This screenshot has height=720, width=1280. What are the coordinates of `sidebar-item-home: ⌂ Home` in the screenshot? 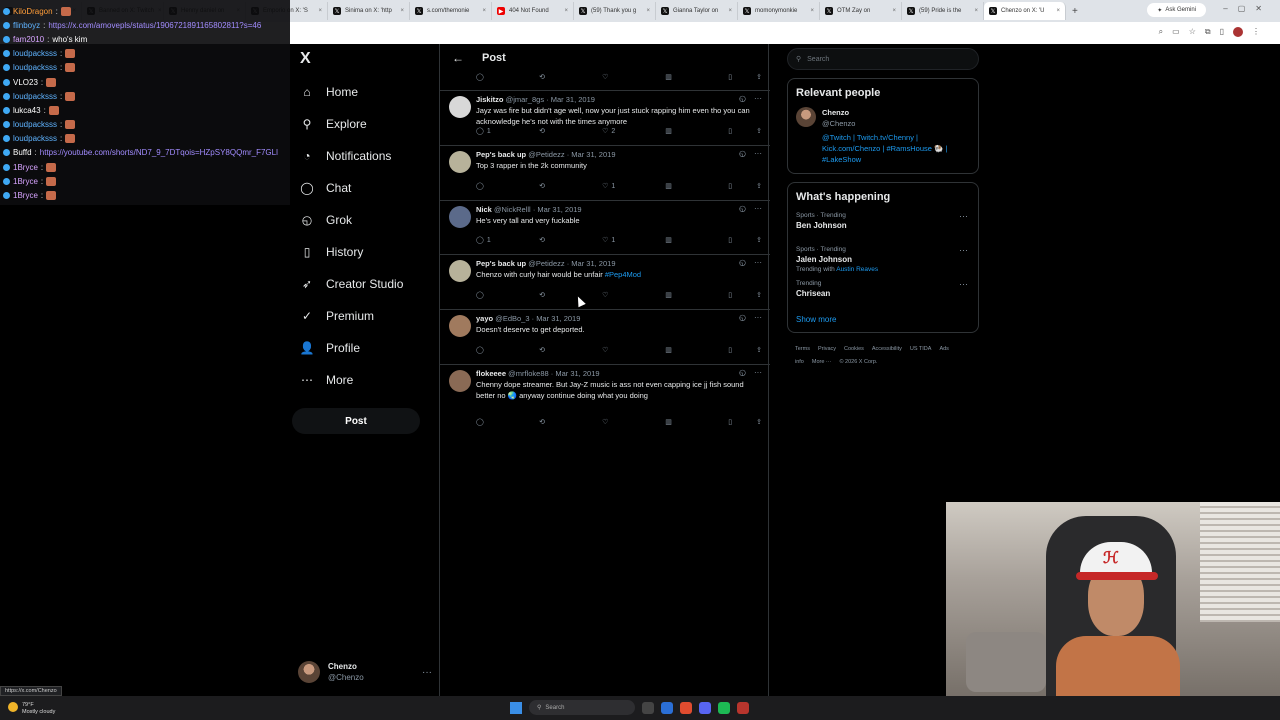 It's located at (368, 92).